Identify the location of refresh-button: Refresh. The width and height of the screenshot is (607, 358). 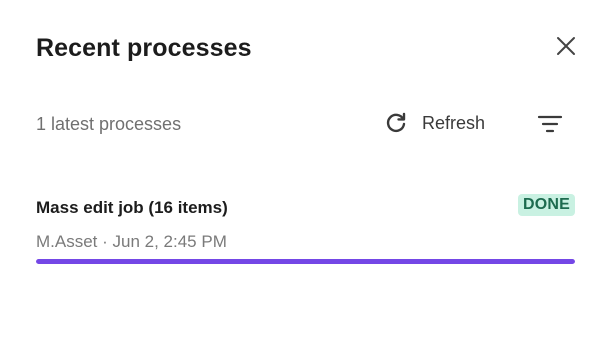
(434, 123).